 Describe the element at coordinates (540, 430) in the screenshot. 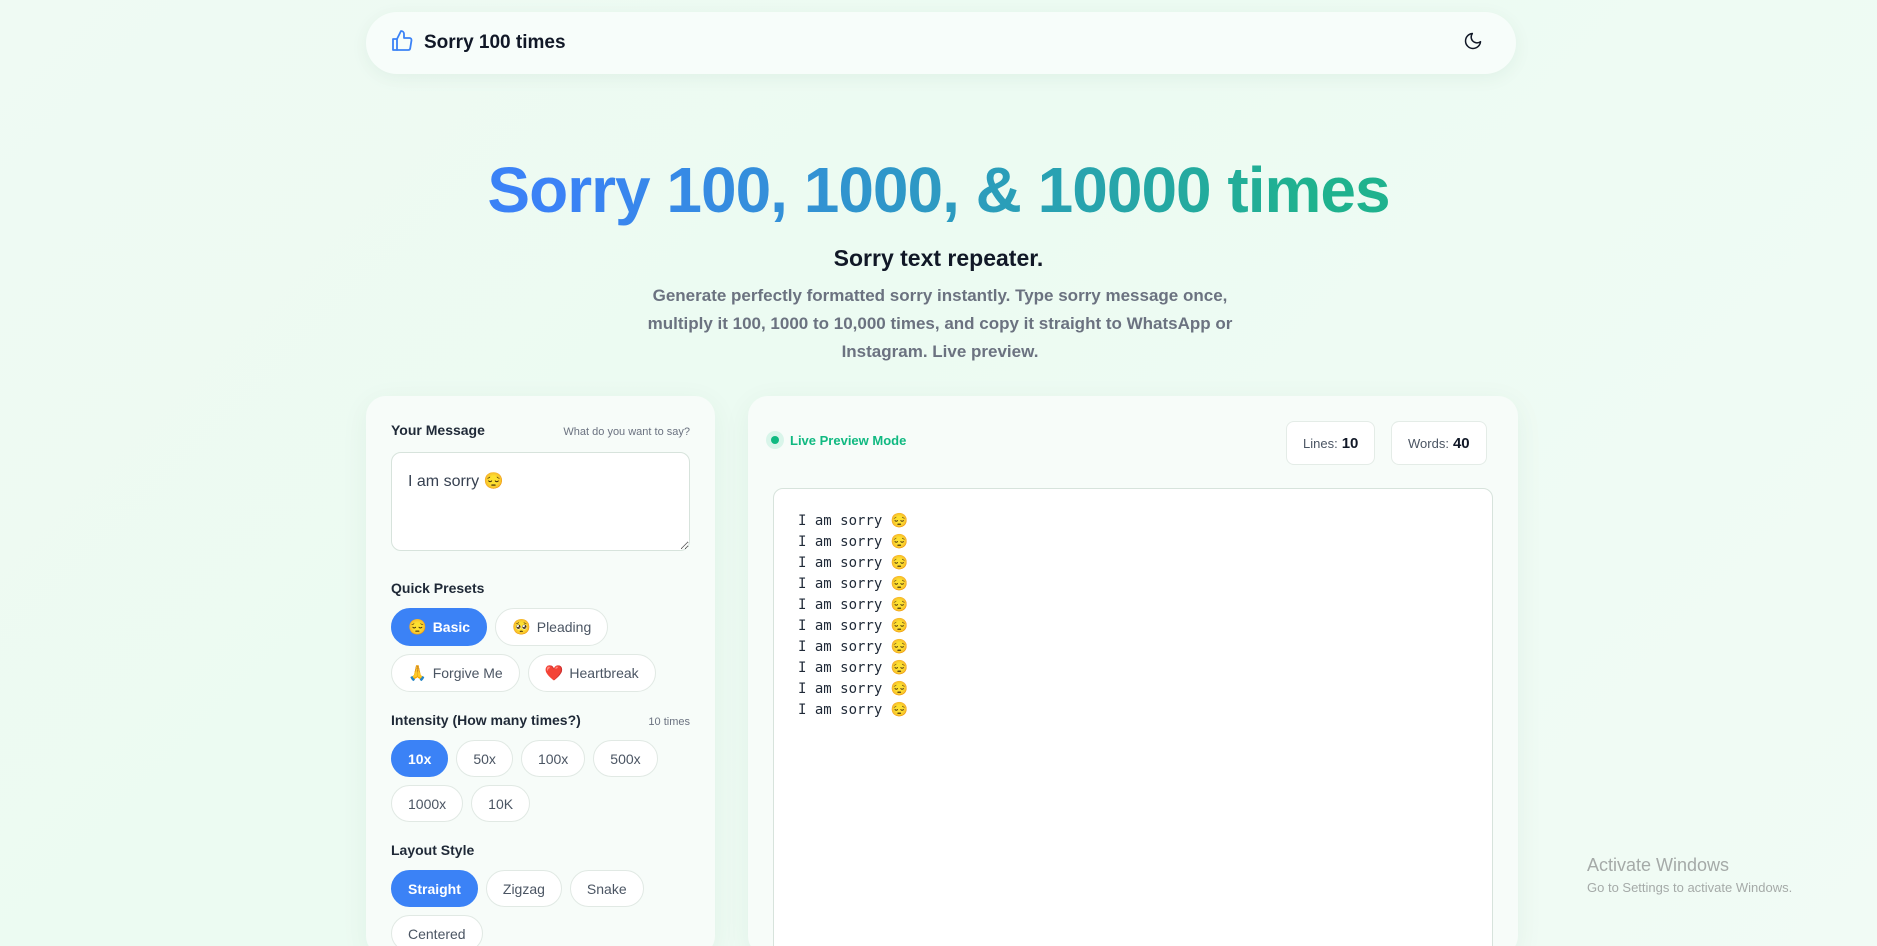

I see `message-header: Your Message What do you want to say?` at that location.